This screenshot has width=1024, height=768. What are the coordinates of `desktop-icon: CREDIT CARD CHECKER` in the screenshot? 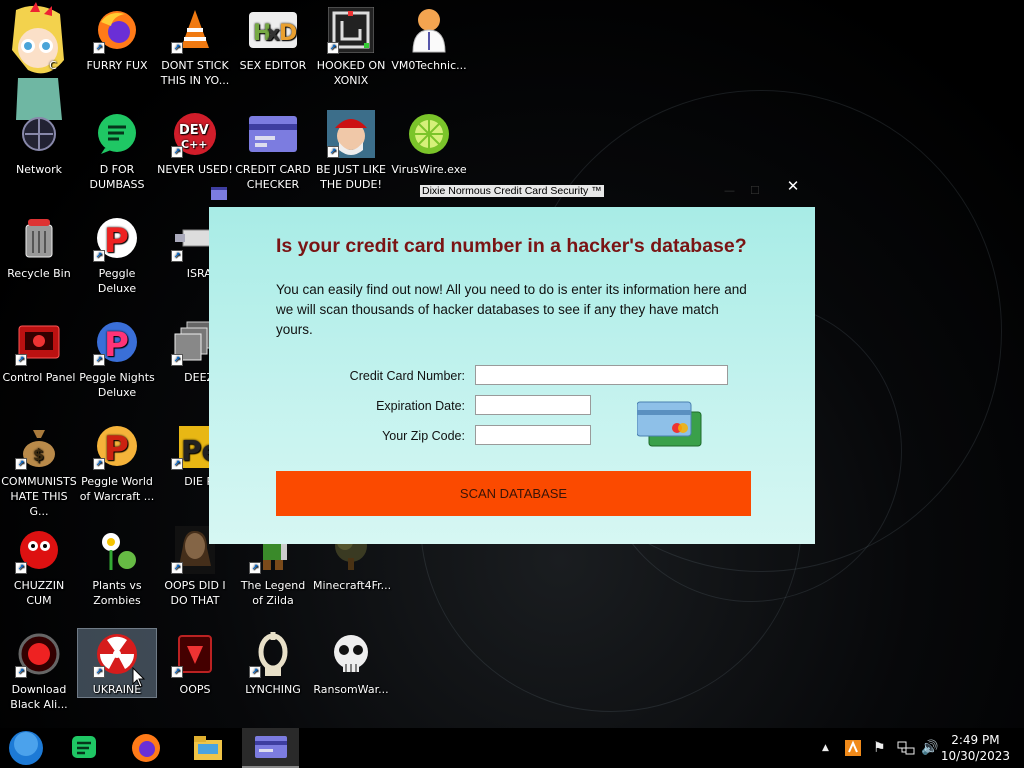 It's located at (273, 148).